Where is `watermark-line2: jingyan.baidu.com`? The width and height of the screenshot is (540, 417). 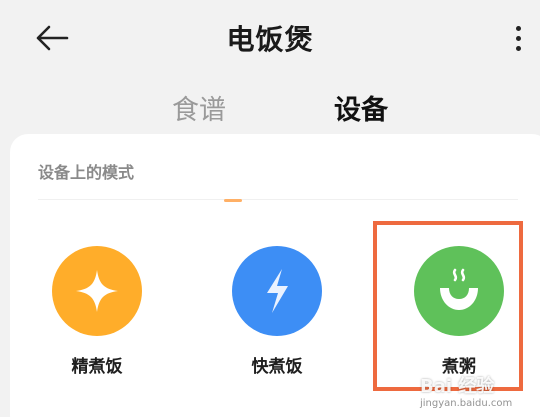
watermark-line2: jingyan.baidu.com is located at coordinates (466, 403).